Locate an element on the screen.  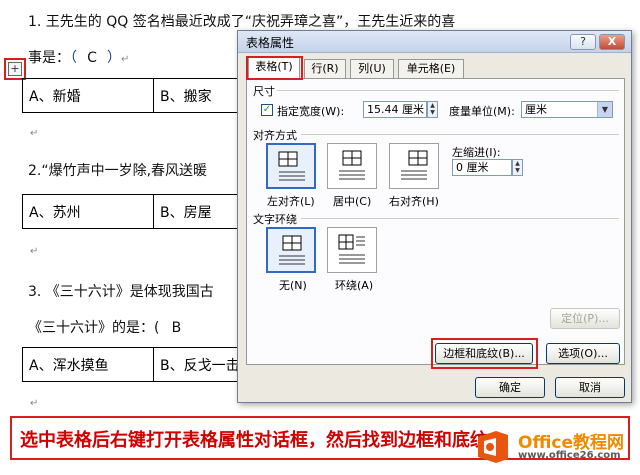
align-center-label: 居中(C) is located at coordinates (352, 201).